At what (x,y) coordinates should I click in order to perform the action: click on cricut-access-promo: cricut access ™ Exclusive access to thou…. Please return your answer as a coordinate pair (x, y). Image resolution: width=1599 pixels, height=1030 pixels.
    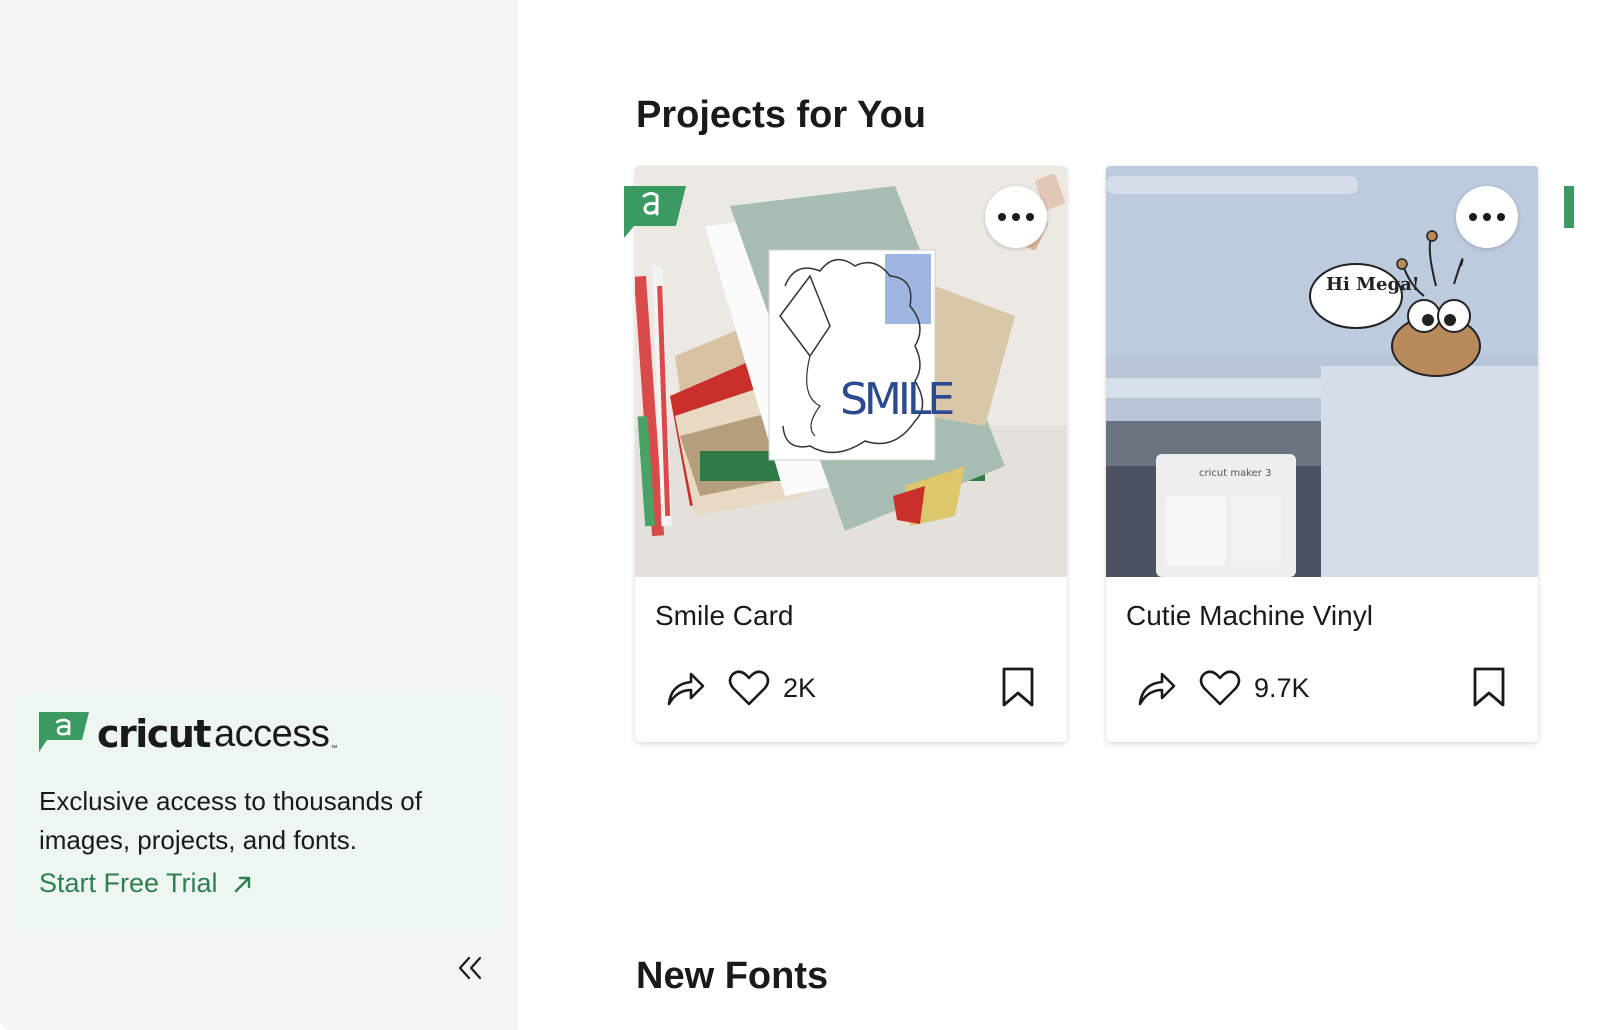
    Looking at the image, I should click on (259, 813).